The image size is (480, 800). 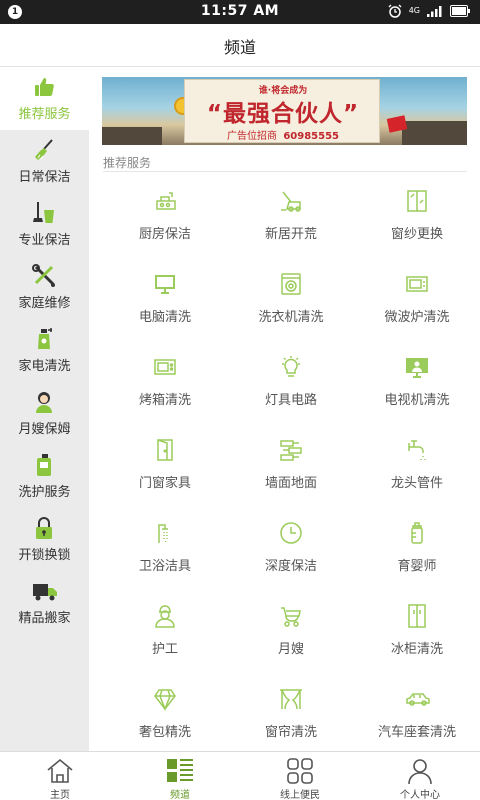 What do you see at coordinates (417, 450) in the screenshot?
I see `faucet-icon` at bounding box center [417, 450].